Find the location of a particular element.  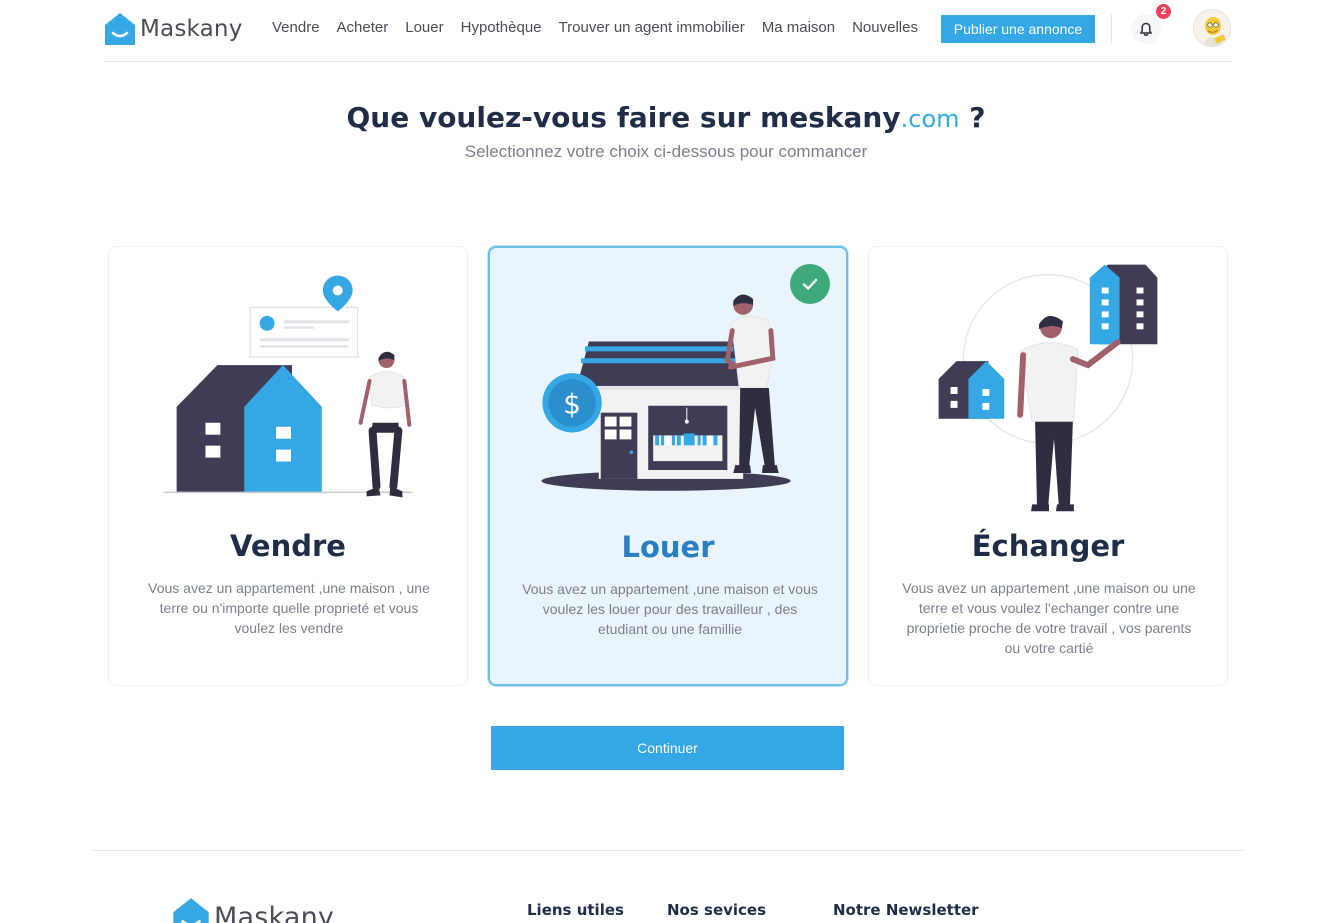

footer-heading-services: Nos sevices is located at coordinates (717, 910).